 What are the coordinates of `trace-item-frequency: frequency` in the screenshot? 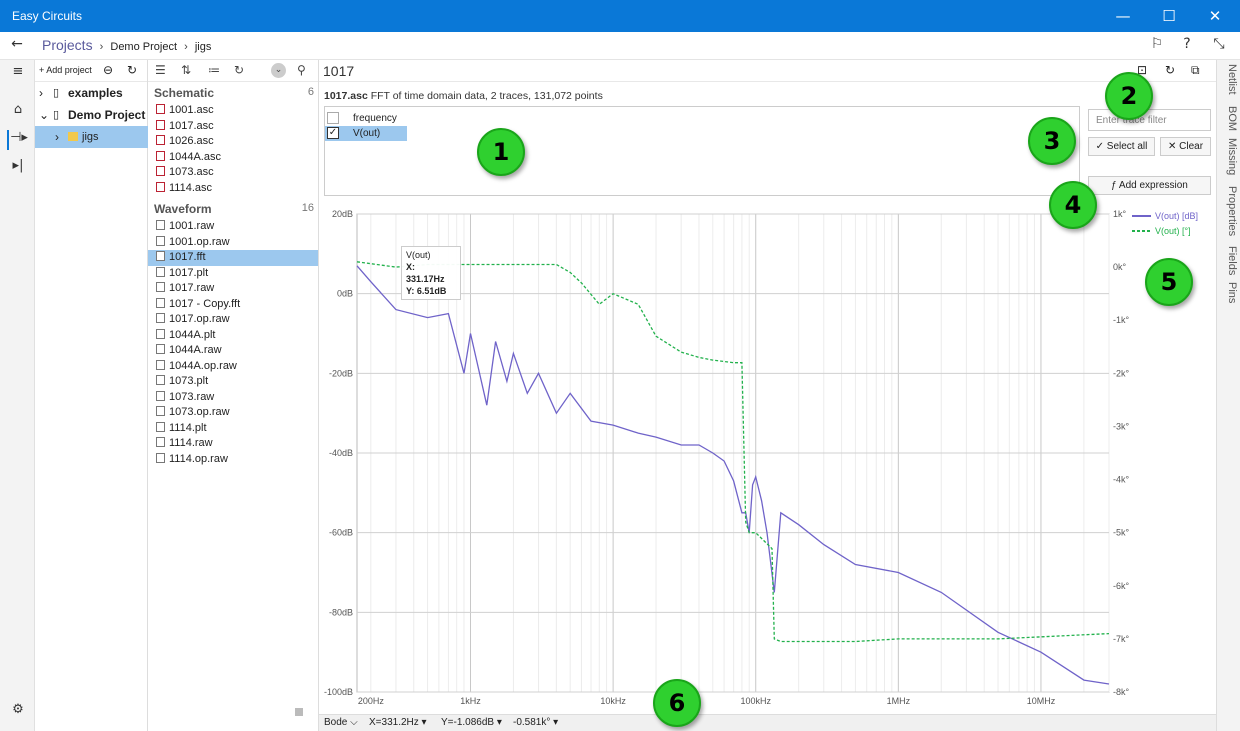 It's located at (366, 118).